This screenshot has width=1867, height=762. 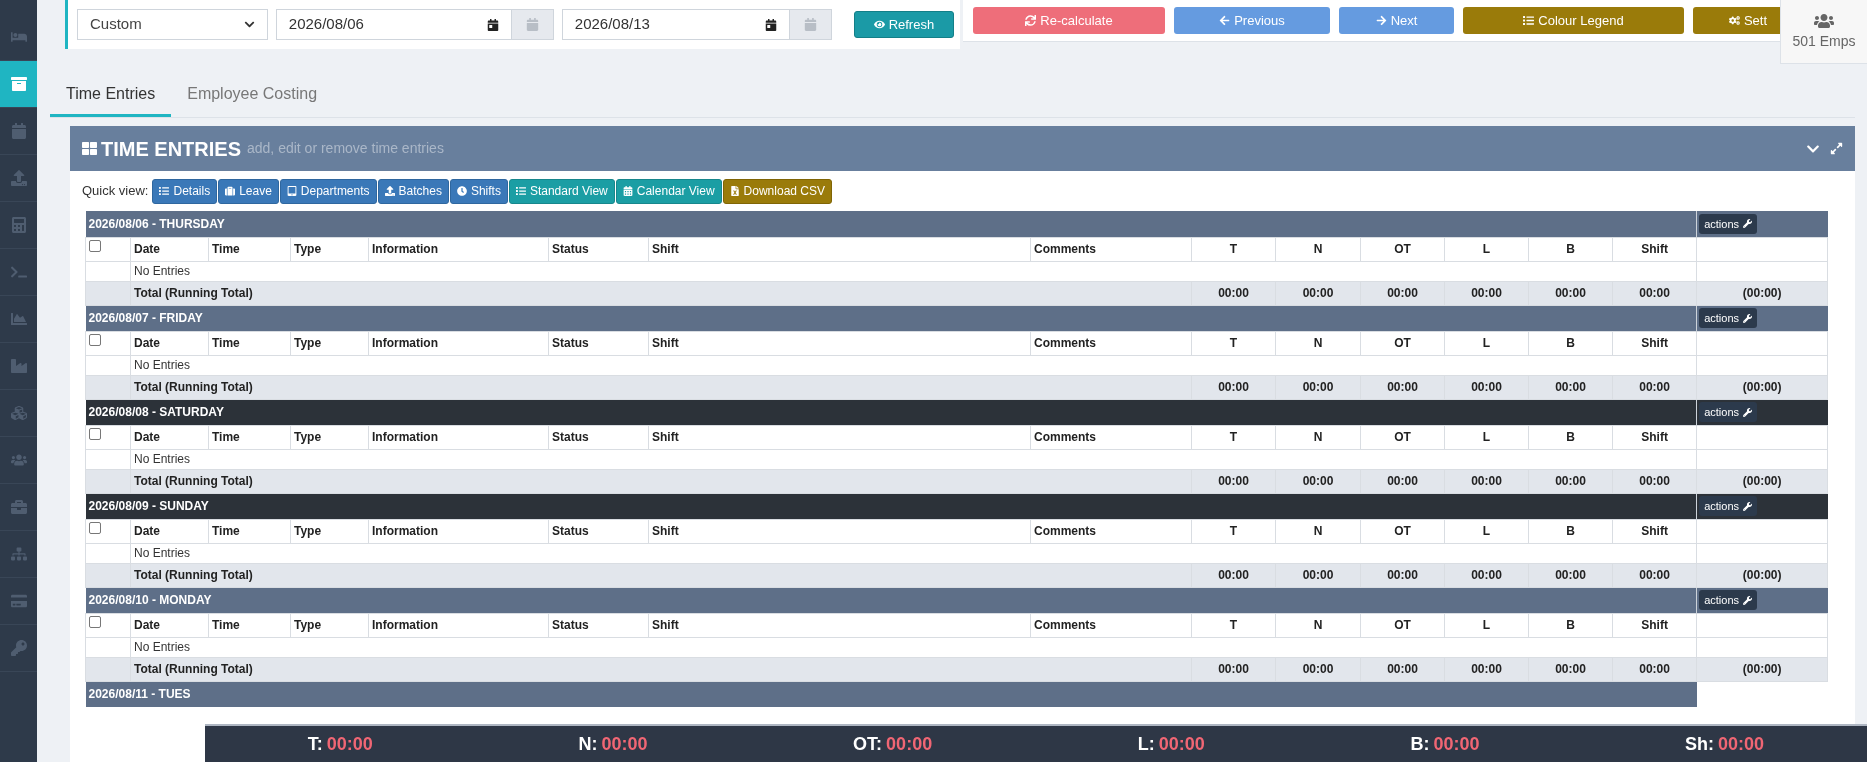 What do you see at coordinates (18, 84) in the screenshot?
I see `sidebar-item` at bounding box center [18, 84].